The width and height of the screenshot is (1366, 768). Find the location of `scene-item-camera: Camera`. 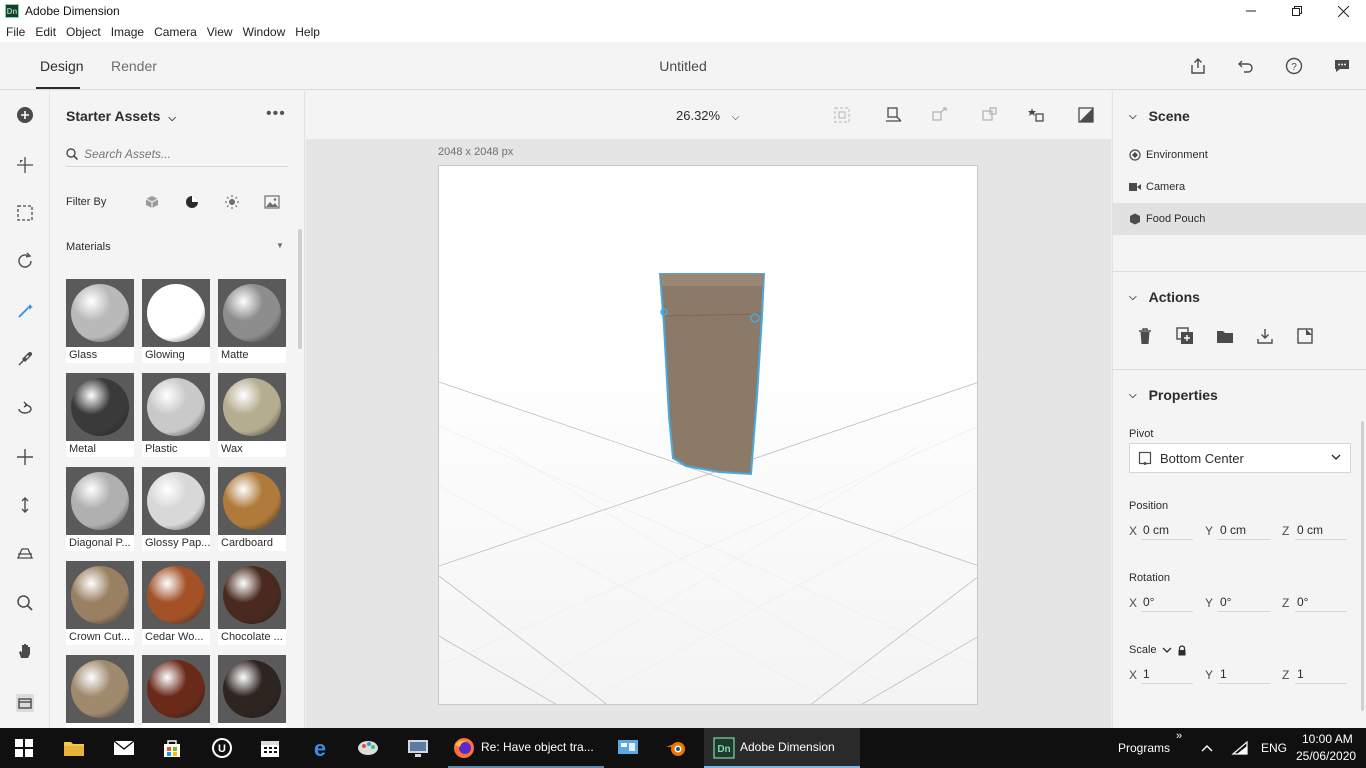

scene-item-camera: Camera is located at coordinates (1239, 187).